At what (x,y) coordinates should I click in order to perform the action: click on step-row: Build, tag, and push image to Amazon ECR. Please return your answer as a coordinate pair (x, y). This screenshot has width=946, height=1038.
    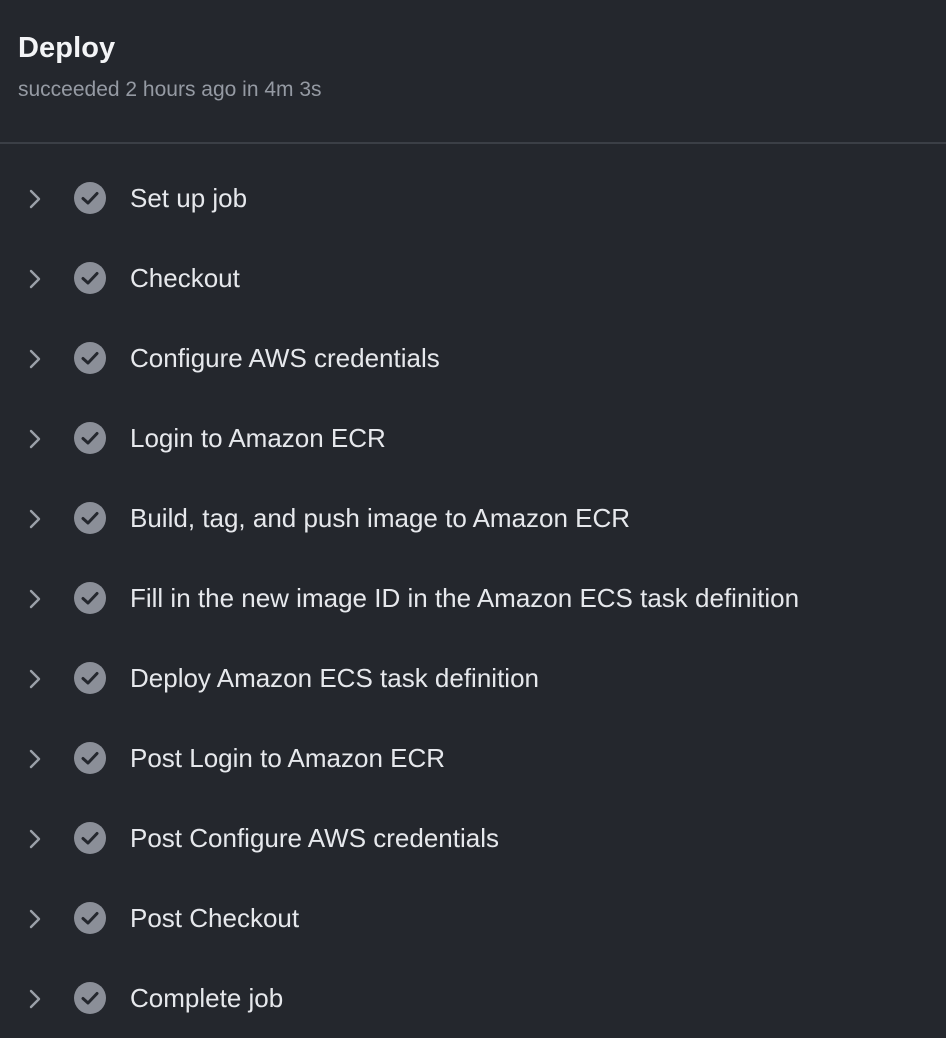
    Looking at the image, I should click on (473, 518).